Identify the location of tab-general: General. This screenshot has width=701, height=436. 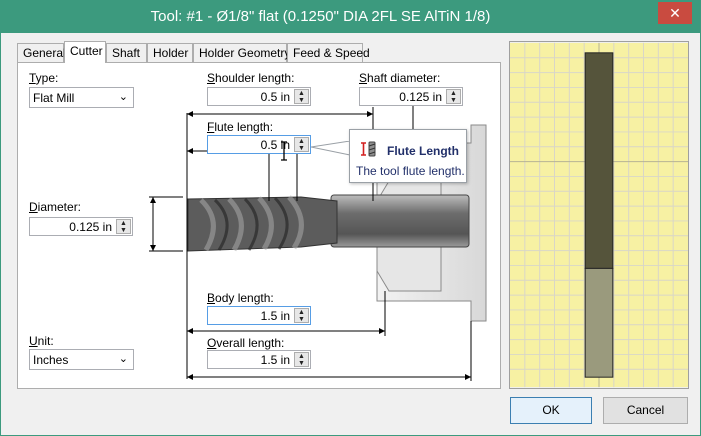
(41, 52).